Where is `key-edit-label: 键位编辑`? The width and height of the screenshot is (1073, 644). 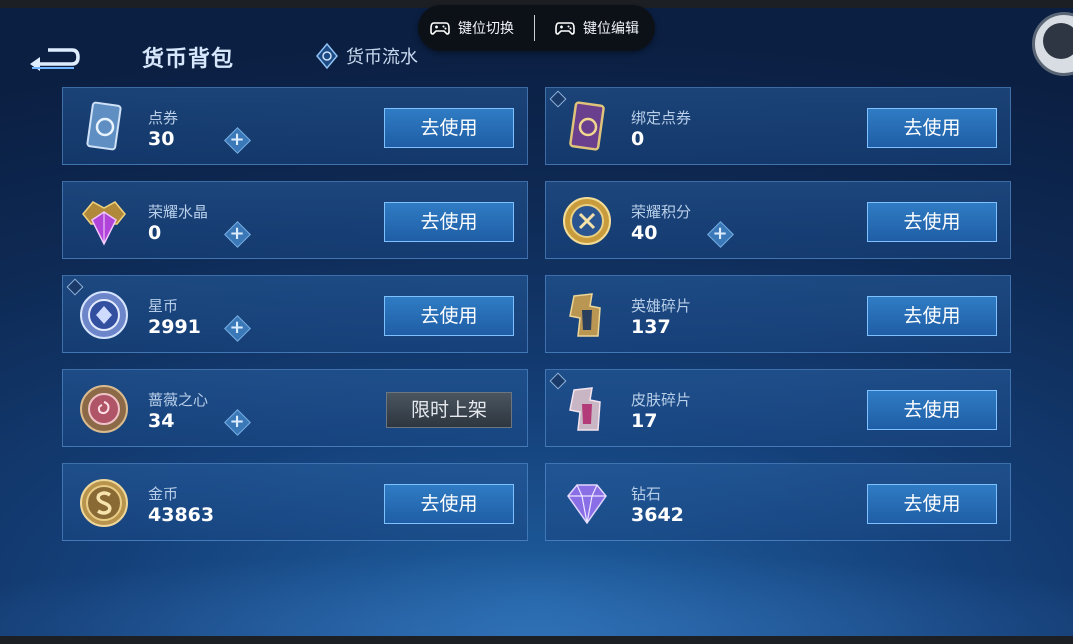 key-edit-label: 键位编辑 is located at coordinates (611, 29).